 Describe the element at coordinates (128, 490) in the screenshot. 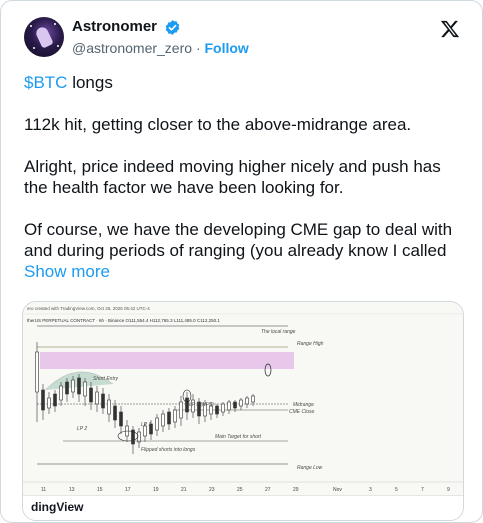

I see `x-tick-3: 17` at that location.